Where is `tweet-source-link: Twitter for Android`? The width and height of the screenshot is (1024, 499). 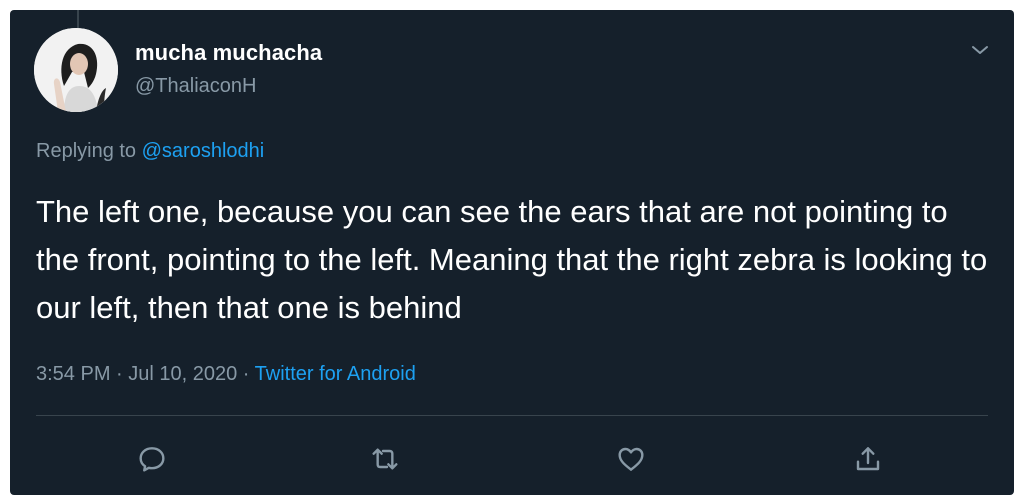 tweet-source-link: Twitter for Android is located at coordinates (335, 374).